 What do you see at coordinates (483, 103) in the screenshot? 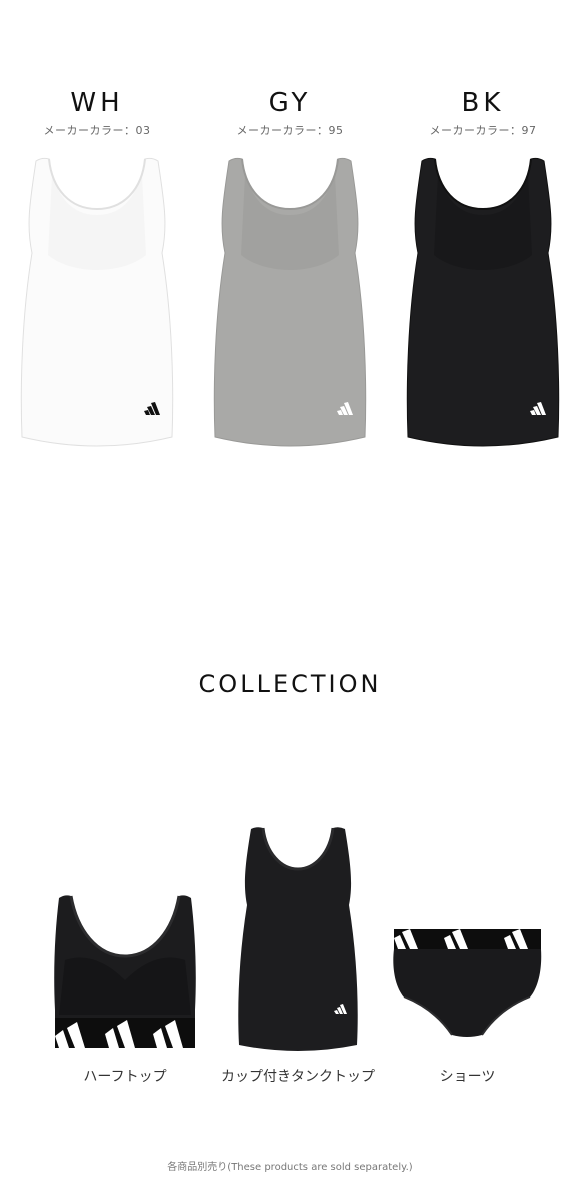
I see `color-code: BK` at bounding box center [483, 103].